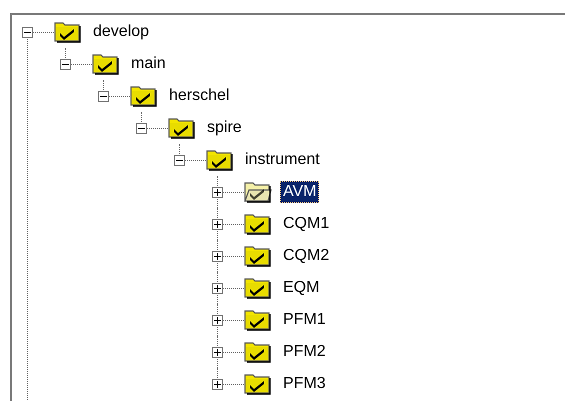 The height and width of the screenshot is (401, 565). Describe the element at coordinates (224, 128) in the screenshot. I see `tree-item-label: spire` at that location.